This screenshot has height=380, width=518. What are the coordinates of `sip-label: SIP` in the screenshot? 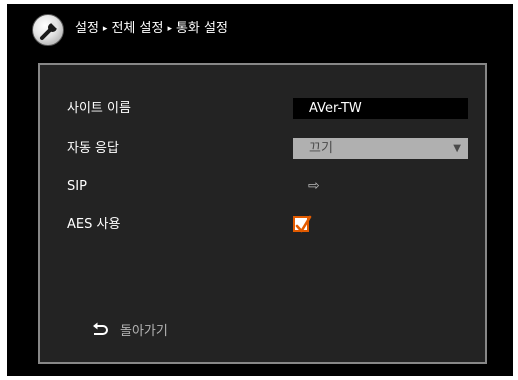 It's located at (77, 186).